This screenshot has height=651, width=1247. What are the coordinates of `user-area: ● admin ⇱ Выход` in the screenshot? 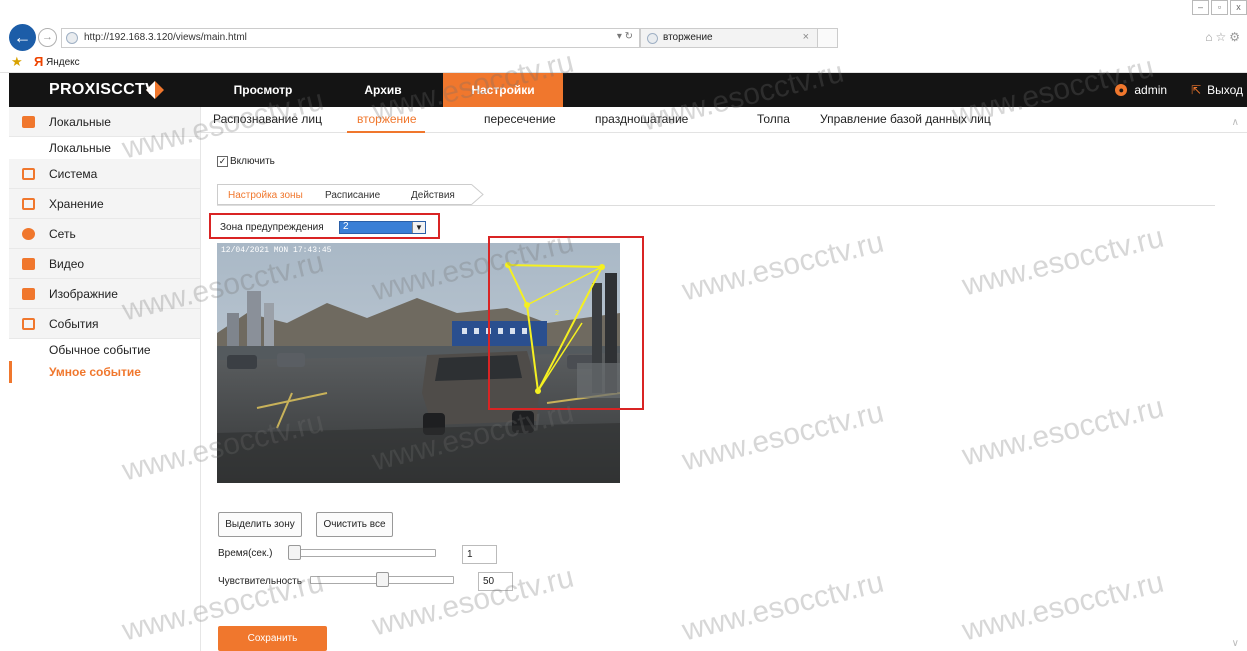 It's located at (1181, 90).